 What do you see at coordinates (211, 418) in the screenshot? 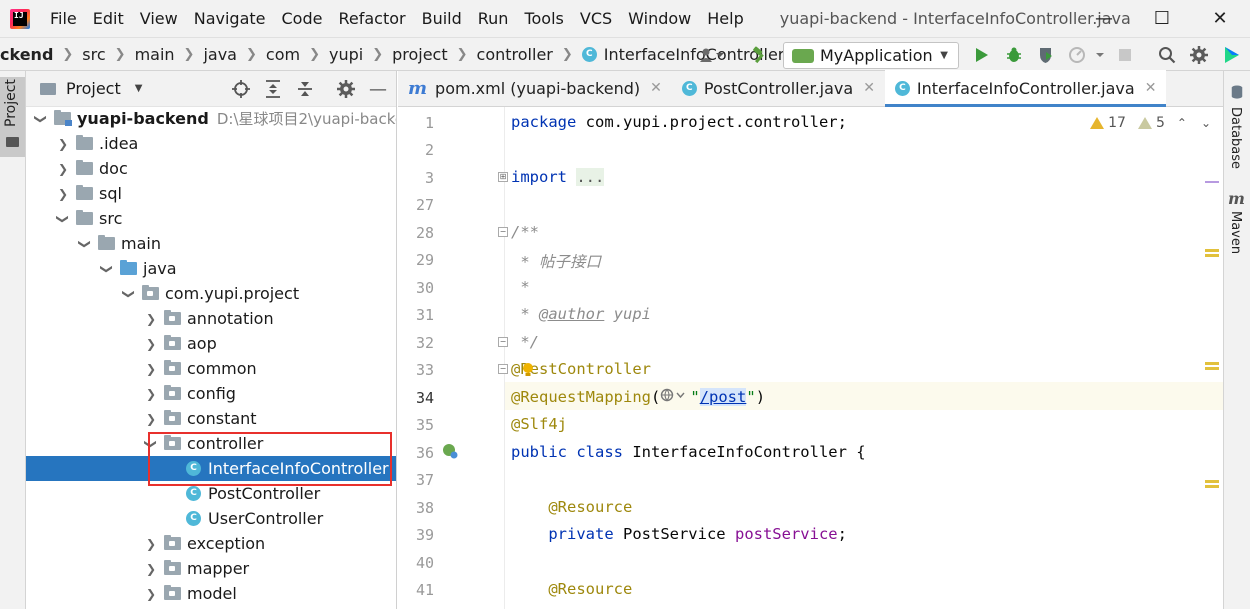
I see `tree-item-constant: ❯ constant` at bounding box center [211, 418].